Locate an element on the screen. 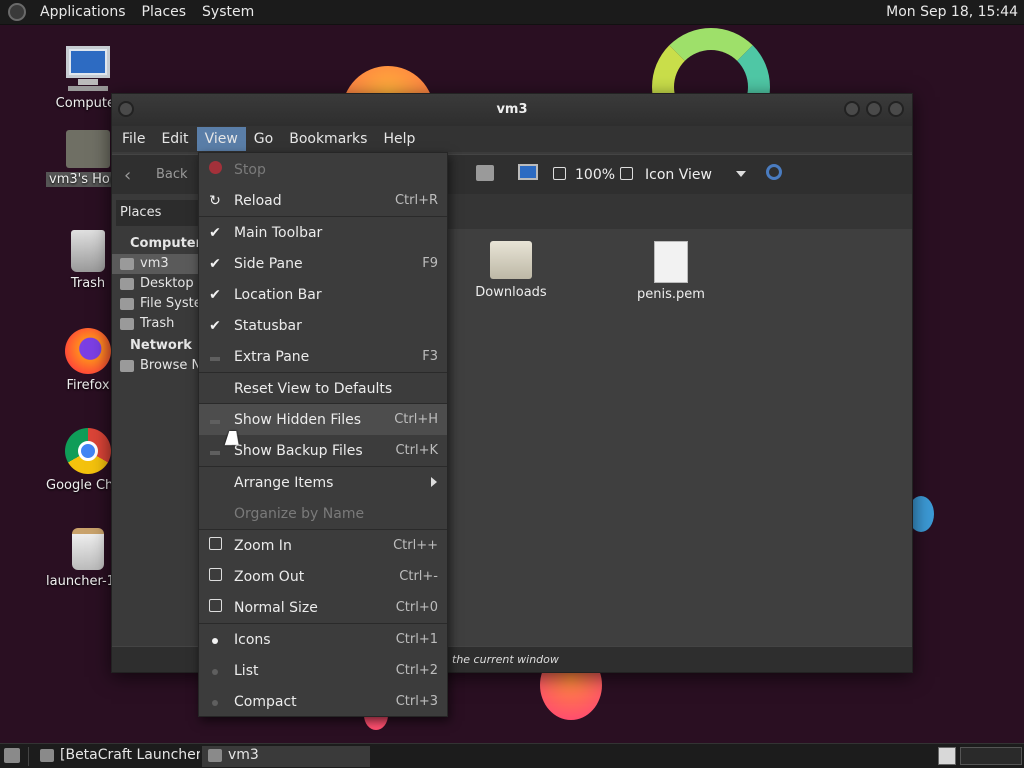 This screenshot has width=1024, height=768. menu-item-label: Reload is located at coordinates (258, 200).